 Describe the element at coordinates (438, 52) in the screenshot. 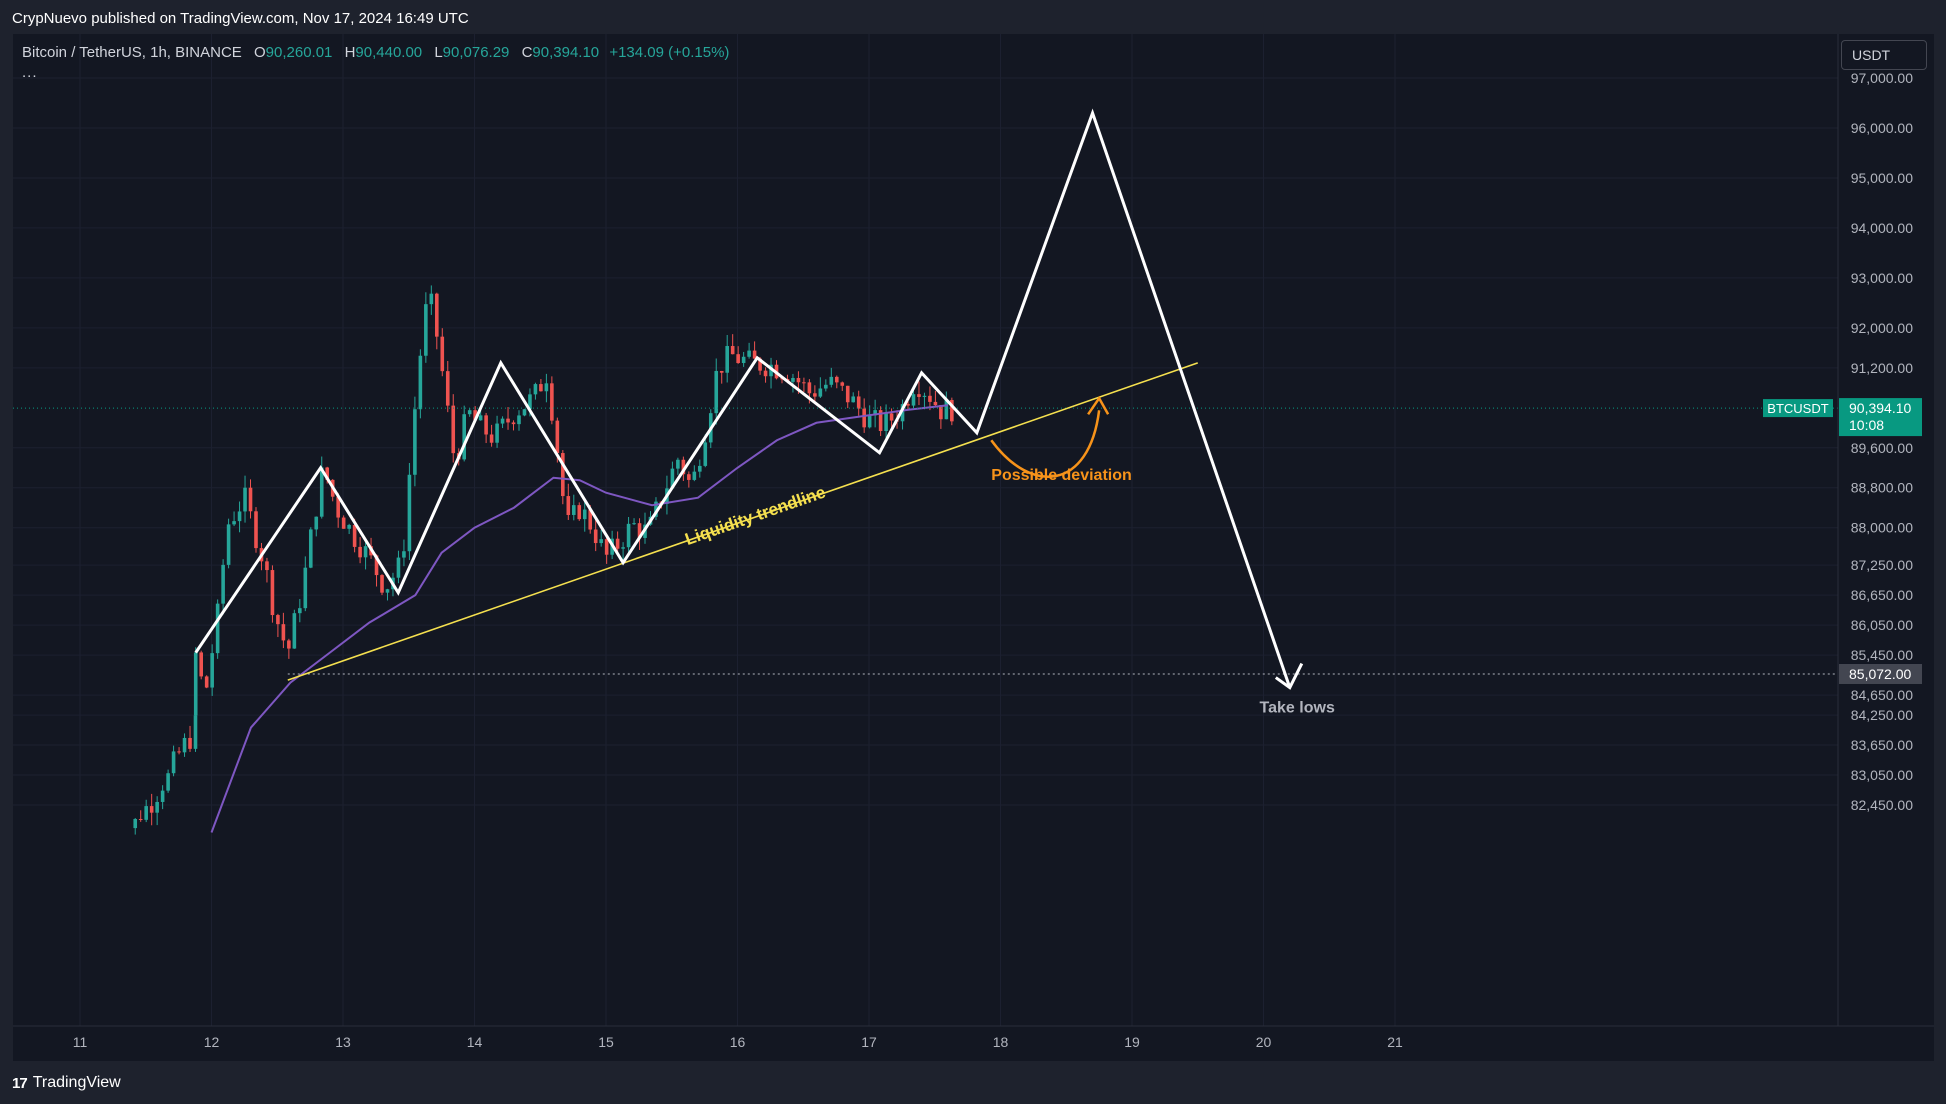

I see `low-label: L` at that location.